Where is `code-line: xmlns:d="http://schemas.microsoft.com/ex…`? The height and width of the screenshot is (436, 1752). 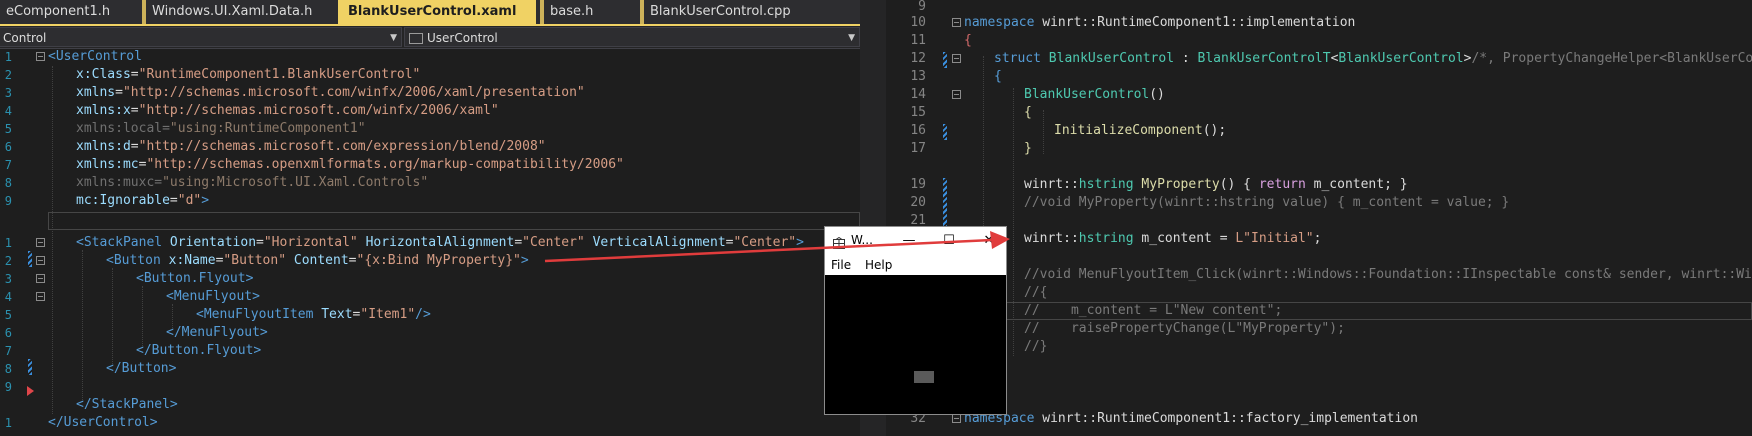
code-line: xmlns:d="http://schemas.microsoft.com/ex… is located at coordinates (311, 146).